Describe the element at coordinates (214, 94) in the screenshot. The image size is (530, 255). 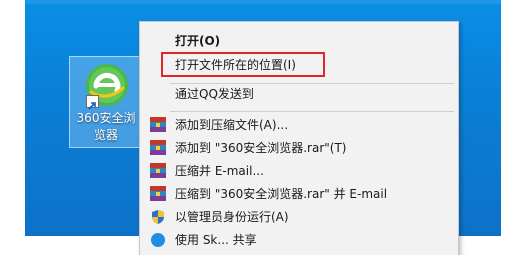
I see `menu-item-label: 通过QQ发送到` at that location.